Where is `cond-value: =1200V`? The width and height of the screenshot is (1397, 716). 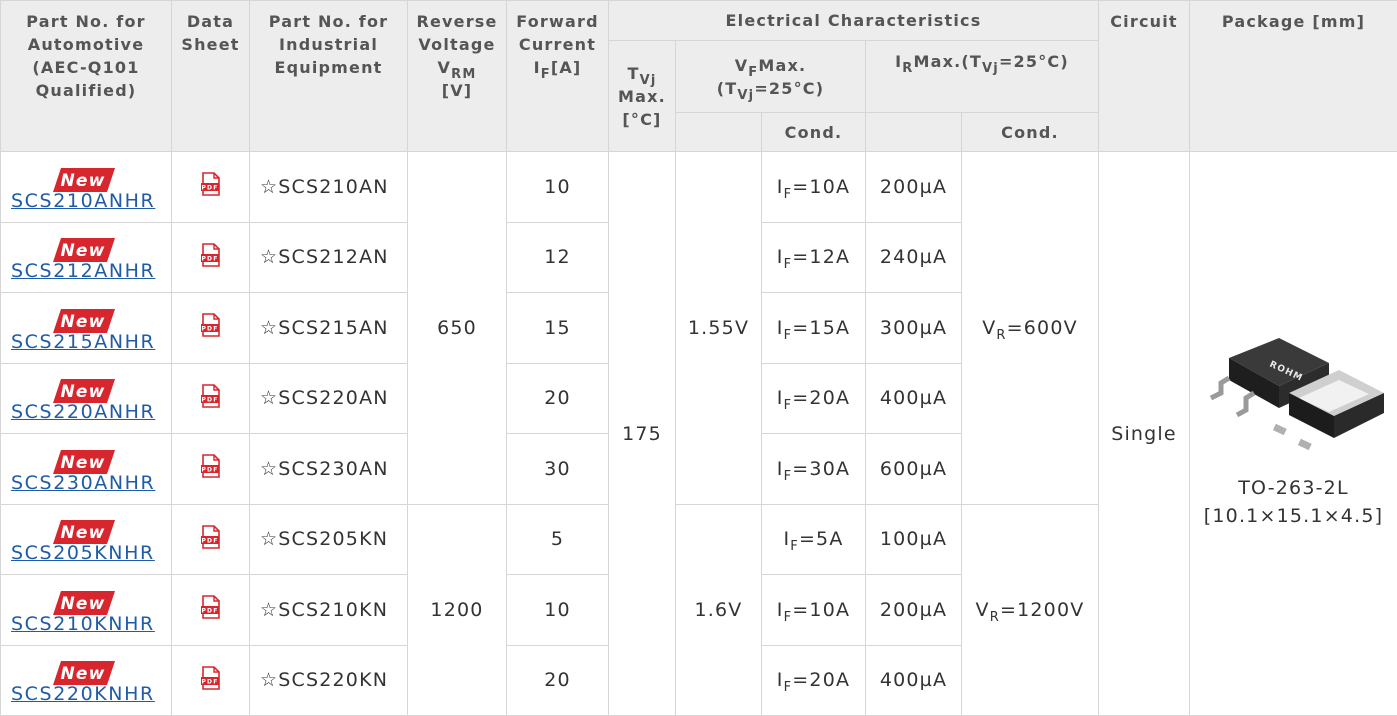 cond-value: =1200V is located at coordinates (1042, 610).